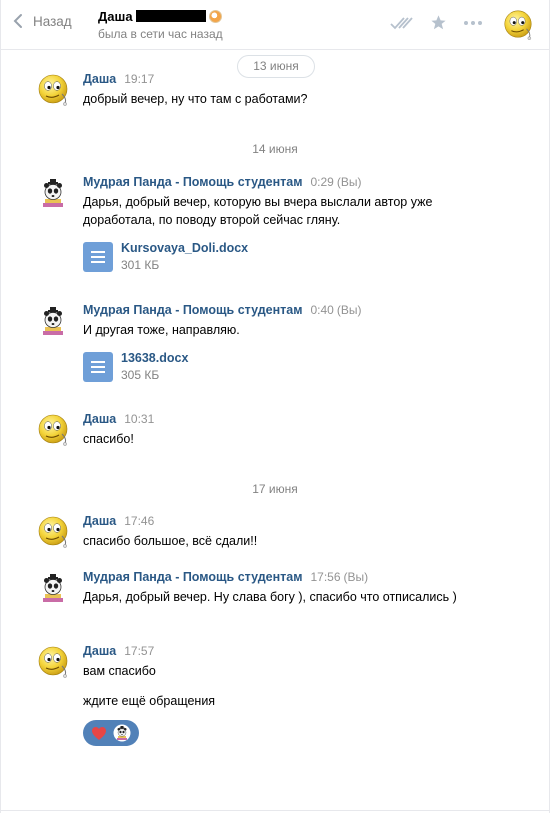 This screenshot has width=550, height=813. I want to click on message-text: вам спасибо, so click(119, 671).